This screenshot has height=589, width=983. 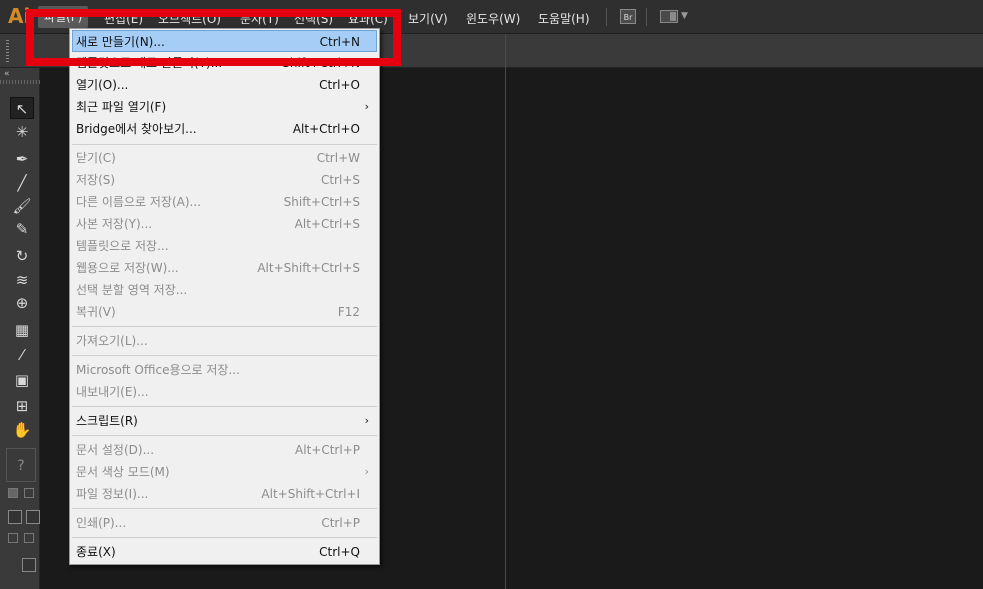 What do you see at coordinates (310, 494) in the screenshot?
I see `menu-item-shortcut: Alt+Shift+Ctrl+I` at bounding box center [310, 494].